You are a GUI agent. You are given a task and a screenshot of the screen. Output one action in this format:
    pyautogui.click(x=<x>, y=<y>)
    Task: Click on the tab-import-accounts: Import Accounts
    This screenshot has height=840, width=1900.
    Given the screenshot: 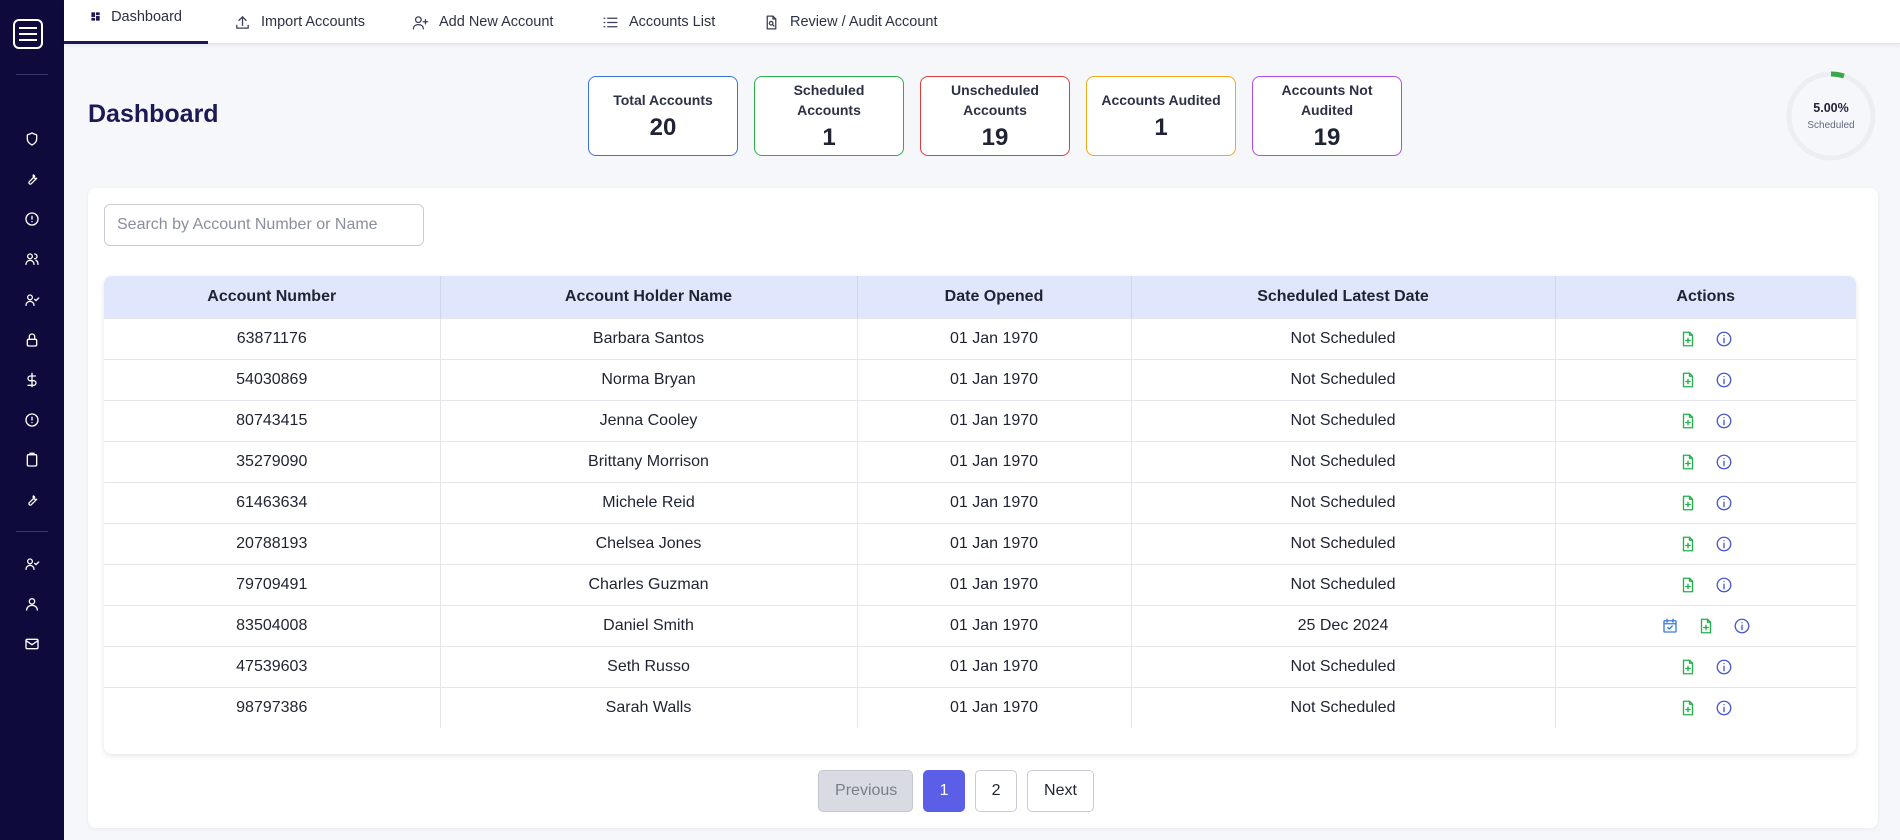 What is the action you would take?
    pyautogui.click(x=299, y=22)
    